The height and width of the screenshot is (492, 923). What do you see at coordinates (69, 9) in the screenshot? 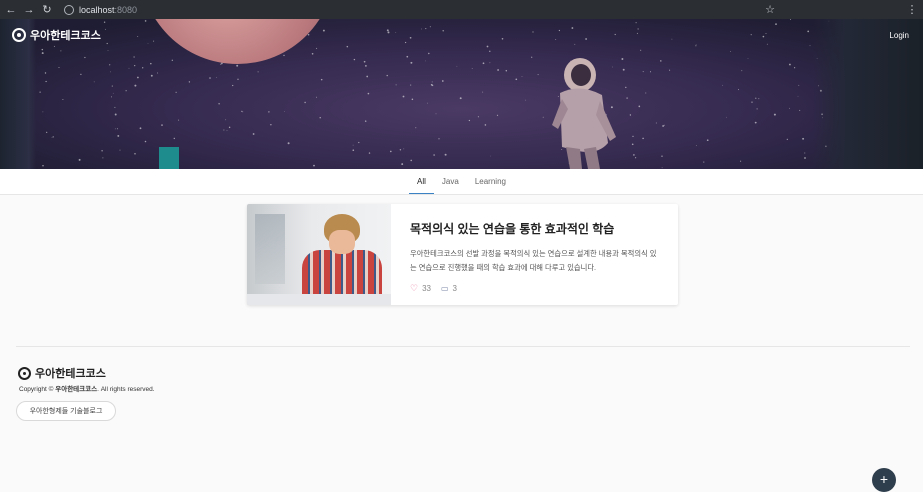
I see `info-icon` at bounding box center [69, 9].